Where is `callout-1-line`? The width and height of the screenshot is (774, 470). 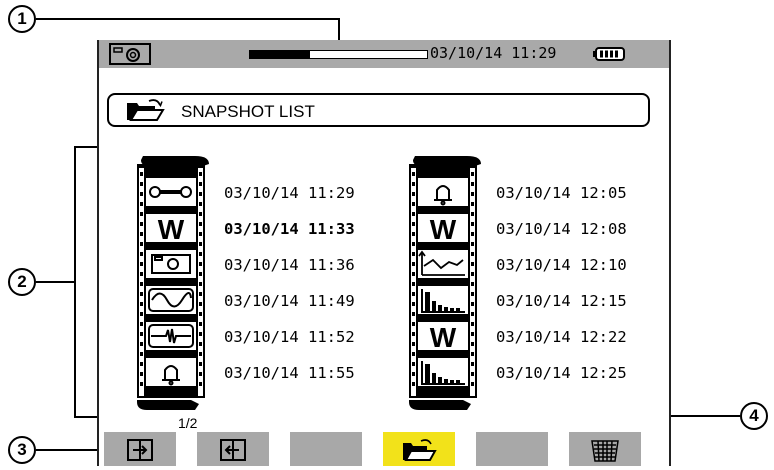 callout-1-line is located at coordinates (187, 19).